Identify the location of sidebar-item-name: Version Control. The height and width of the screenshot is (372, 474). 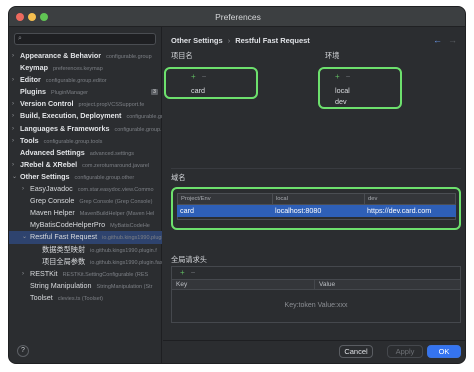
(47, 104).